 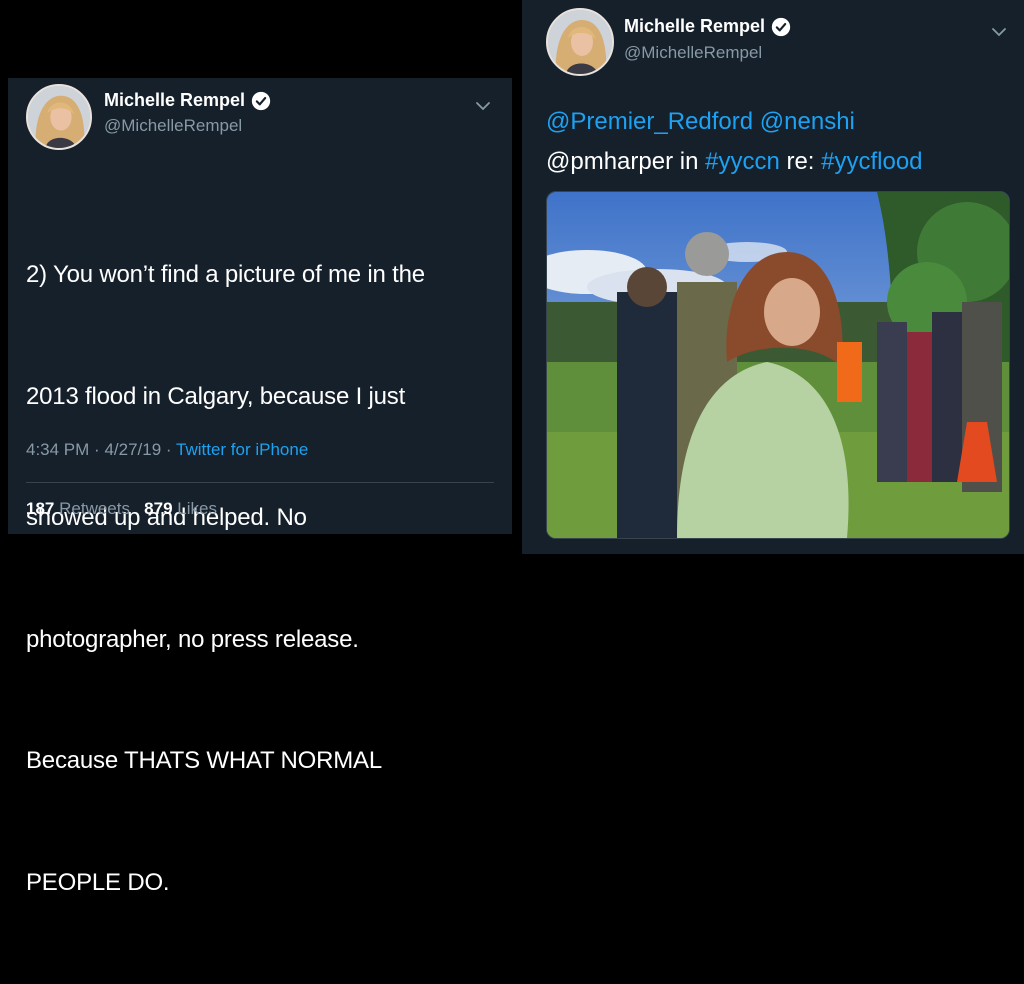 I want to click on tweet-line: photographer, no press release., so click(x=192, y=639).